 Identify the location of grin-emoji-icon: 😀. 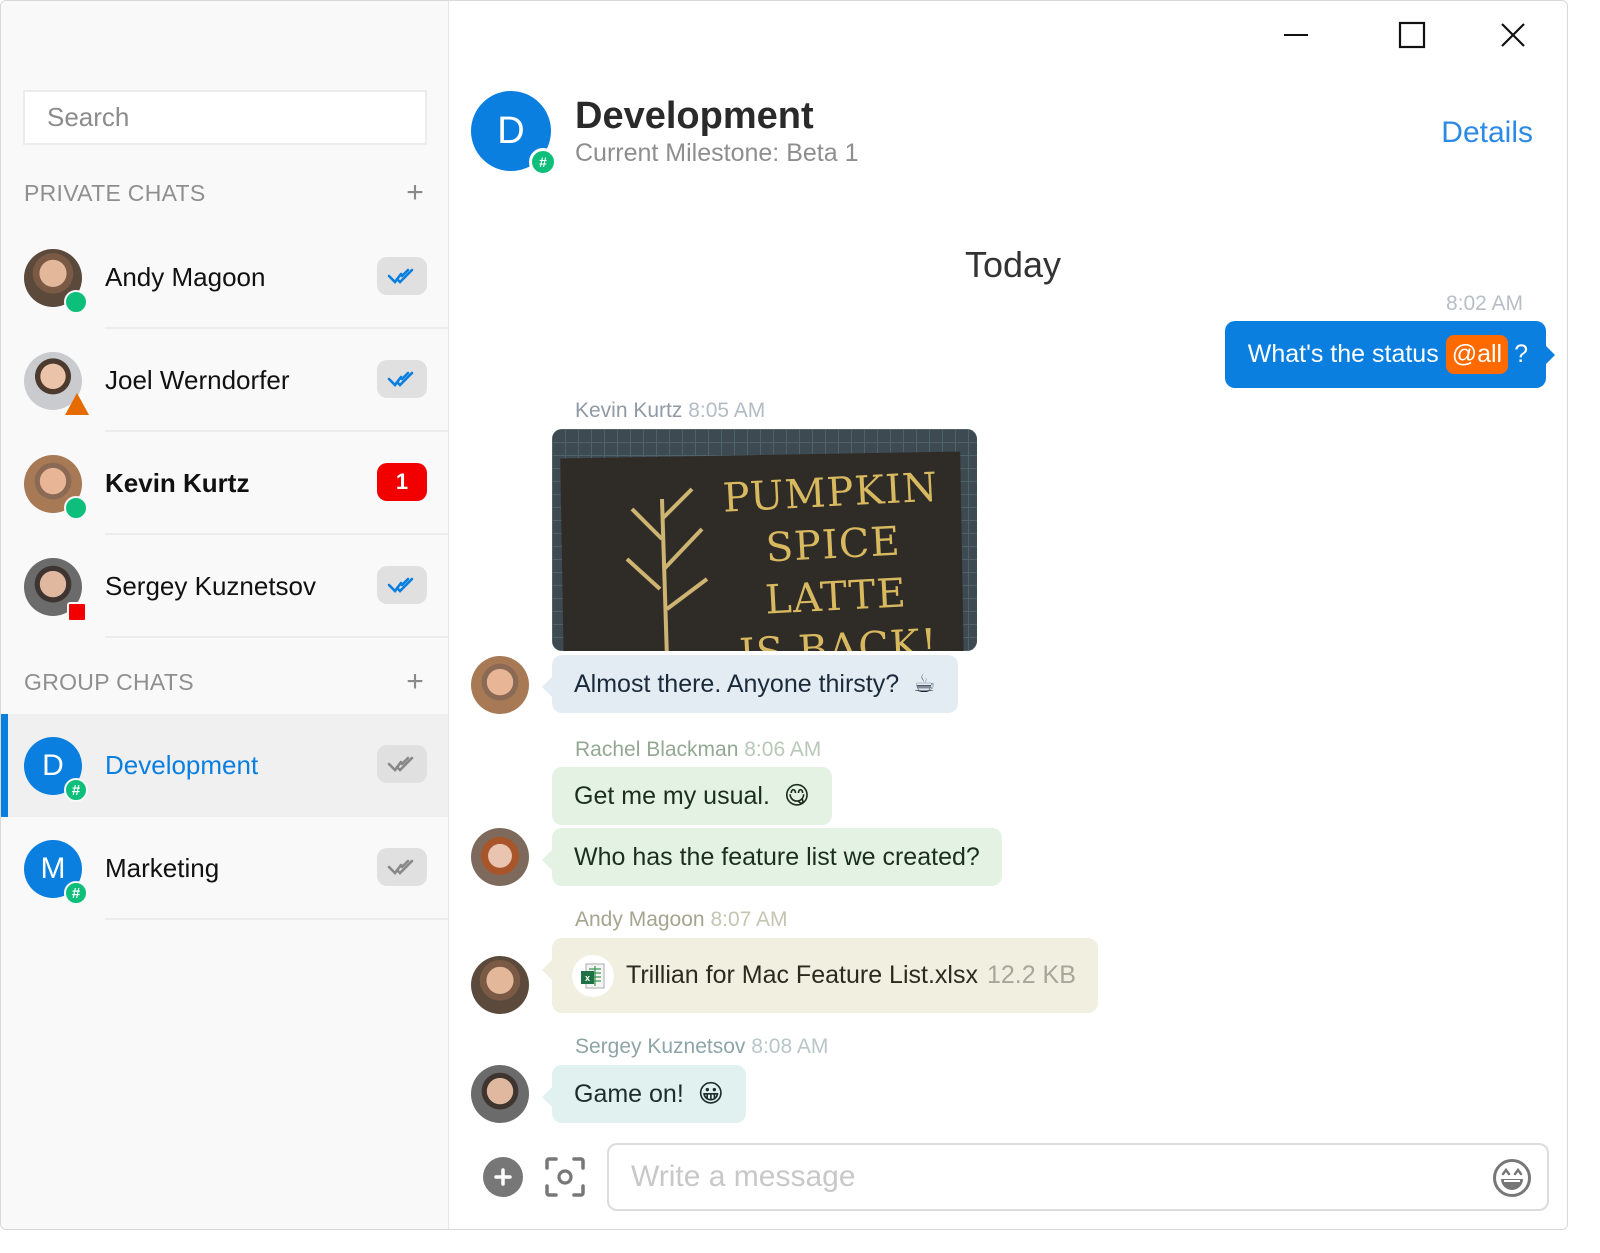
(710, 1094).